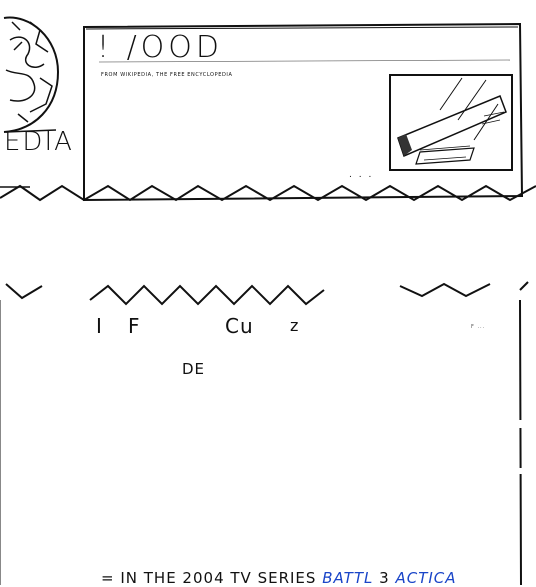 The width and height of the screenshot is (536, 587). I want to click on article-title: ! /OOD, so click(160, 47).